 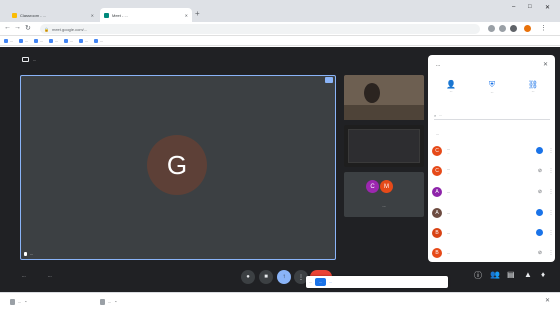 What do you see at coordinates (17, 27) in the screenshot?
I see `forward-arrow-icon: →` at bounding box center [17, 27].